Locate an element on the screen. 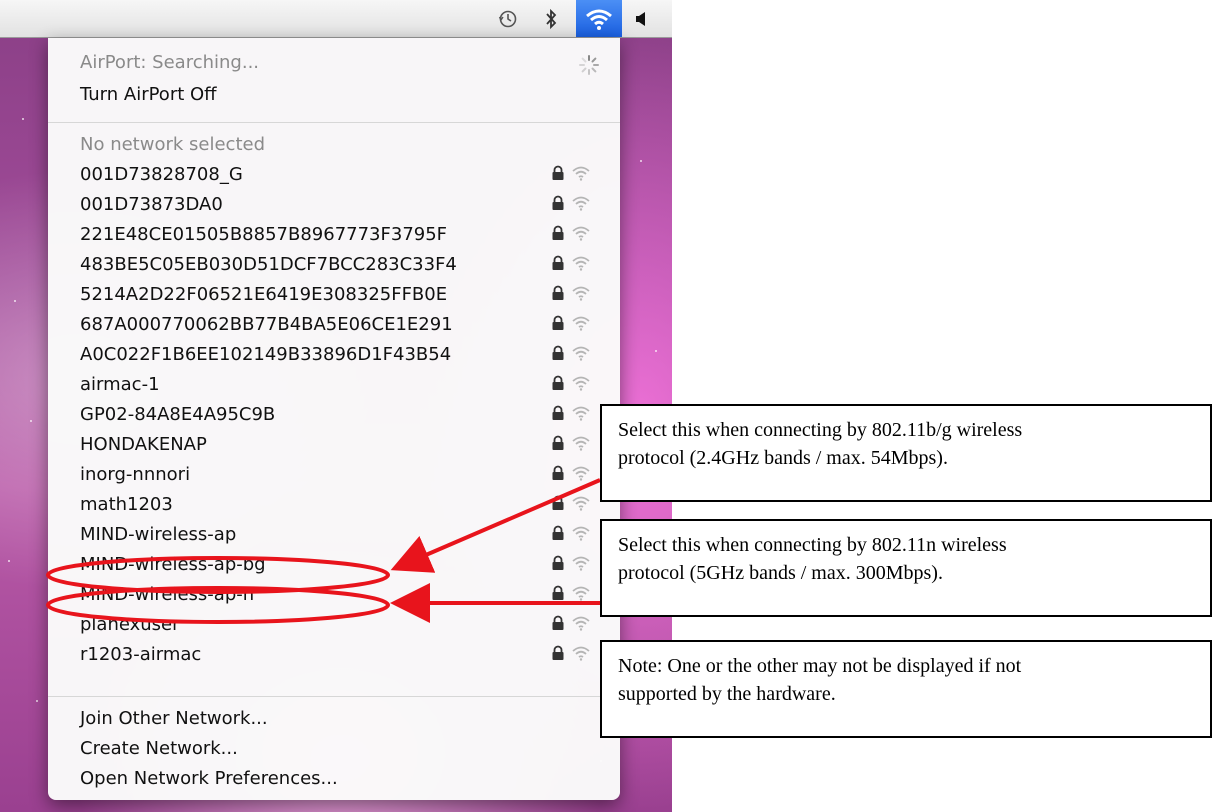 This screenshot has height=812, width=1217. network-item: 687A000770062BB77B4BA5E06CE1E291 is located at coordinates (266, 325).